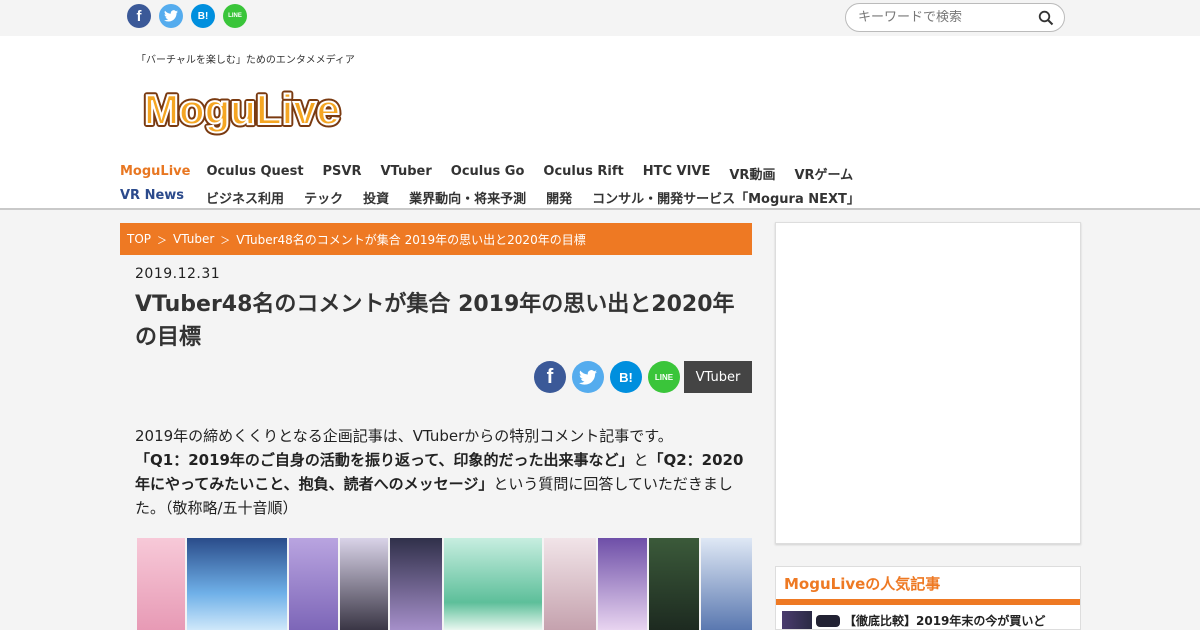 This screenshot has width=1200, height=630. What do you see at coordinates (583, 173) in the screenshot?
I see `nav-item-oculus-rift: Oculus Rift` at bounding box center [583, 173].